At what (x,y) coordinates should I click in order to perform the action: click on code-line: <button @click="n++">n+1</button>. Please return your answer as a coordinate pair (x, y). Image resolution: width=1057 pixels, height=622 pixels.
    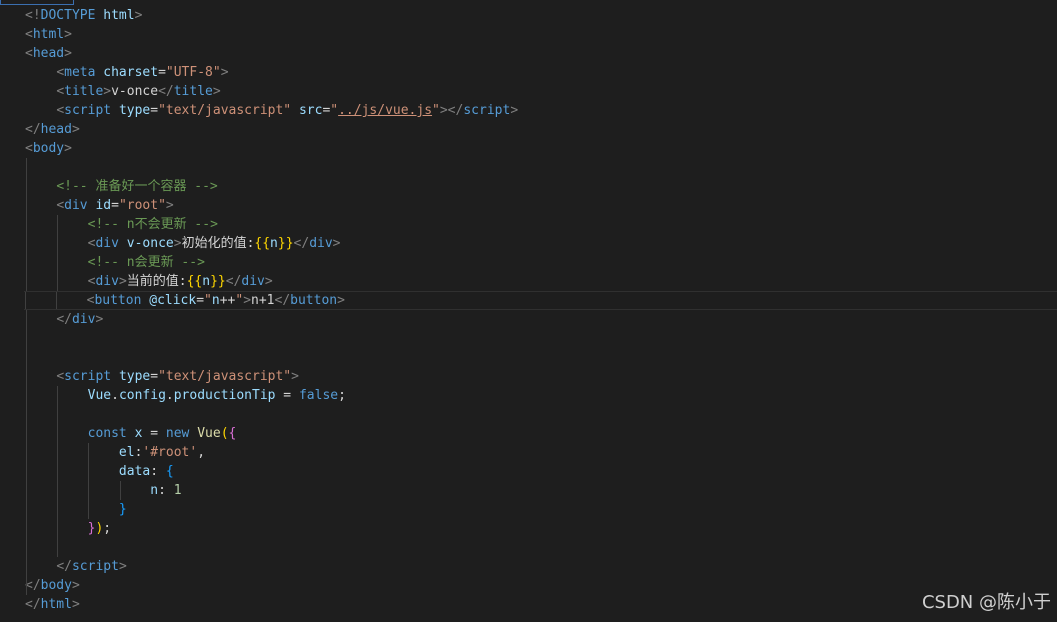
    Looking at the image, I should click on (540, 300).